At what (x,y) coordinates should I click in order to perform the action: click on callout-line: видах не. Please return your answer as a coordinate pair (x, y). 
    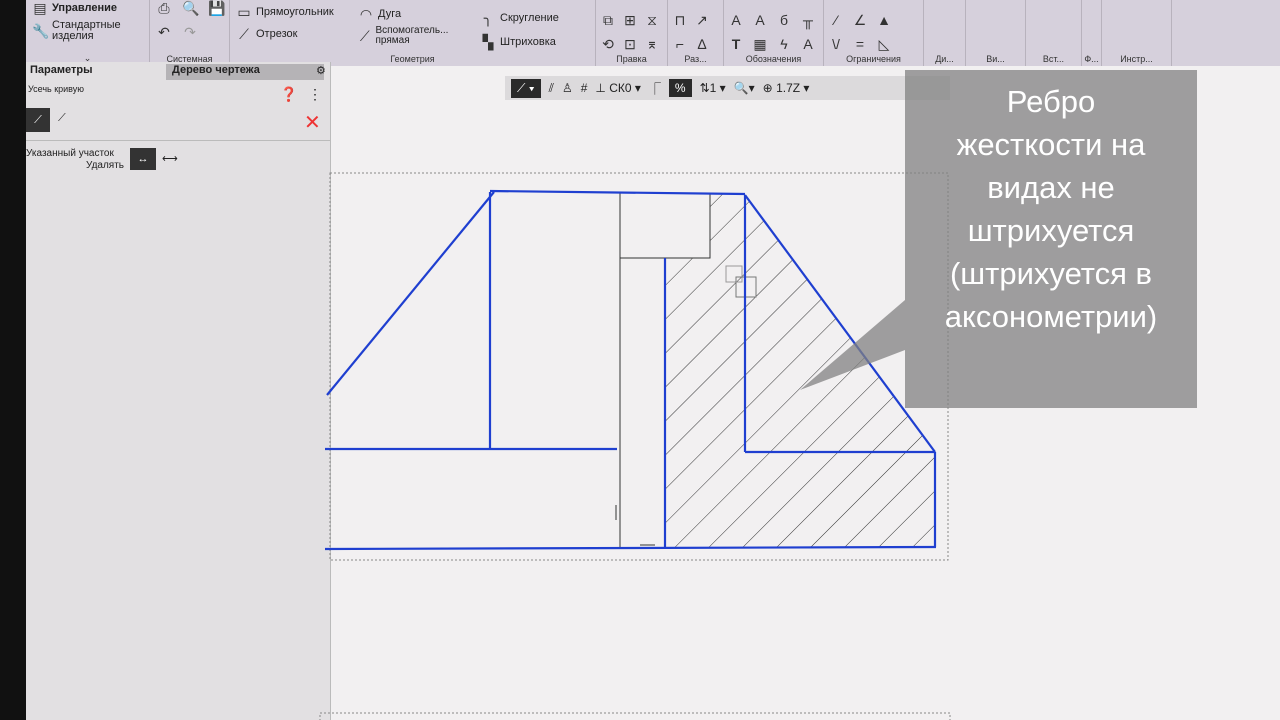
    Looking at the image, I should click on (1051, 187).